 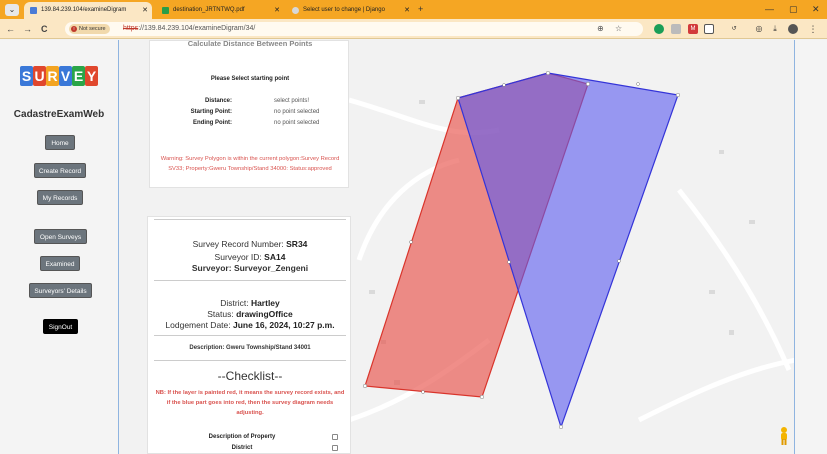 What do you see at coordinates (250, 348) in the screenshot?
I see `description-line: Description: Gweru Township/Stand 34001` at bounding box center [250, 348].